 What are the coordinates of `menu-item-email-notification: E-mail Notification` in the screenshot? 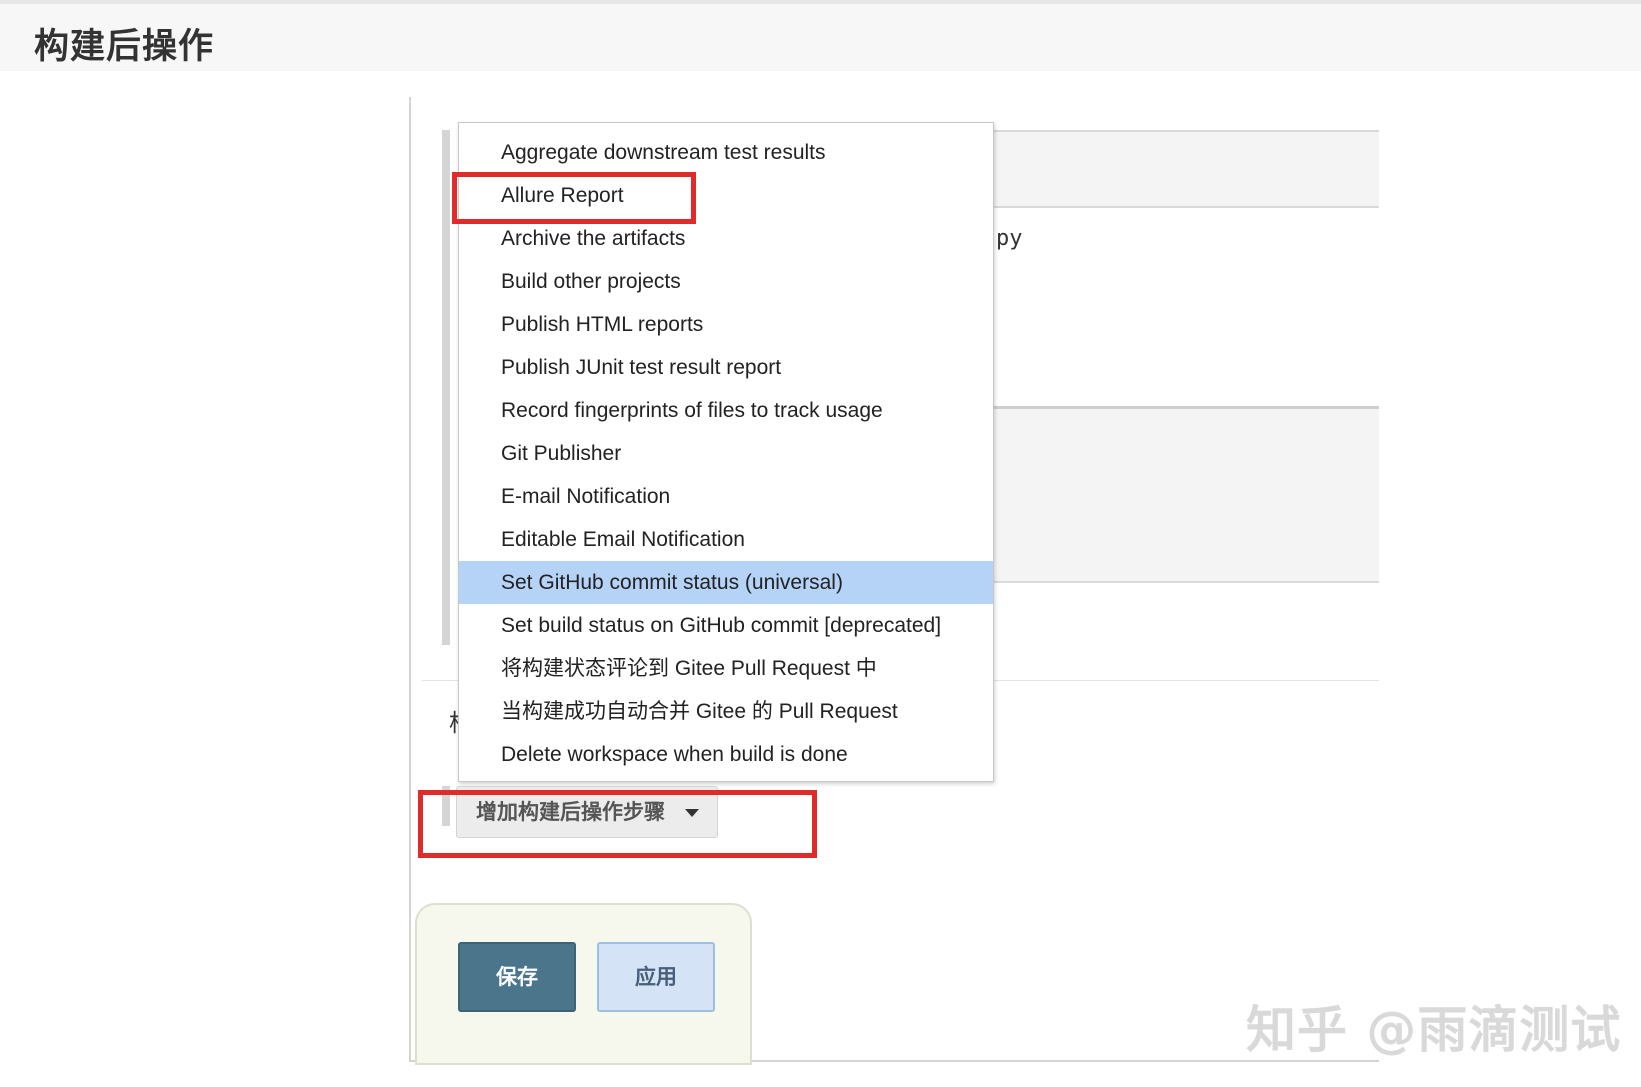 It's located at (726, 496).